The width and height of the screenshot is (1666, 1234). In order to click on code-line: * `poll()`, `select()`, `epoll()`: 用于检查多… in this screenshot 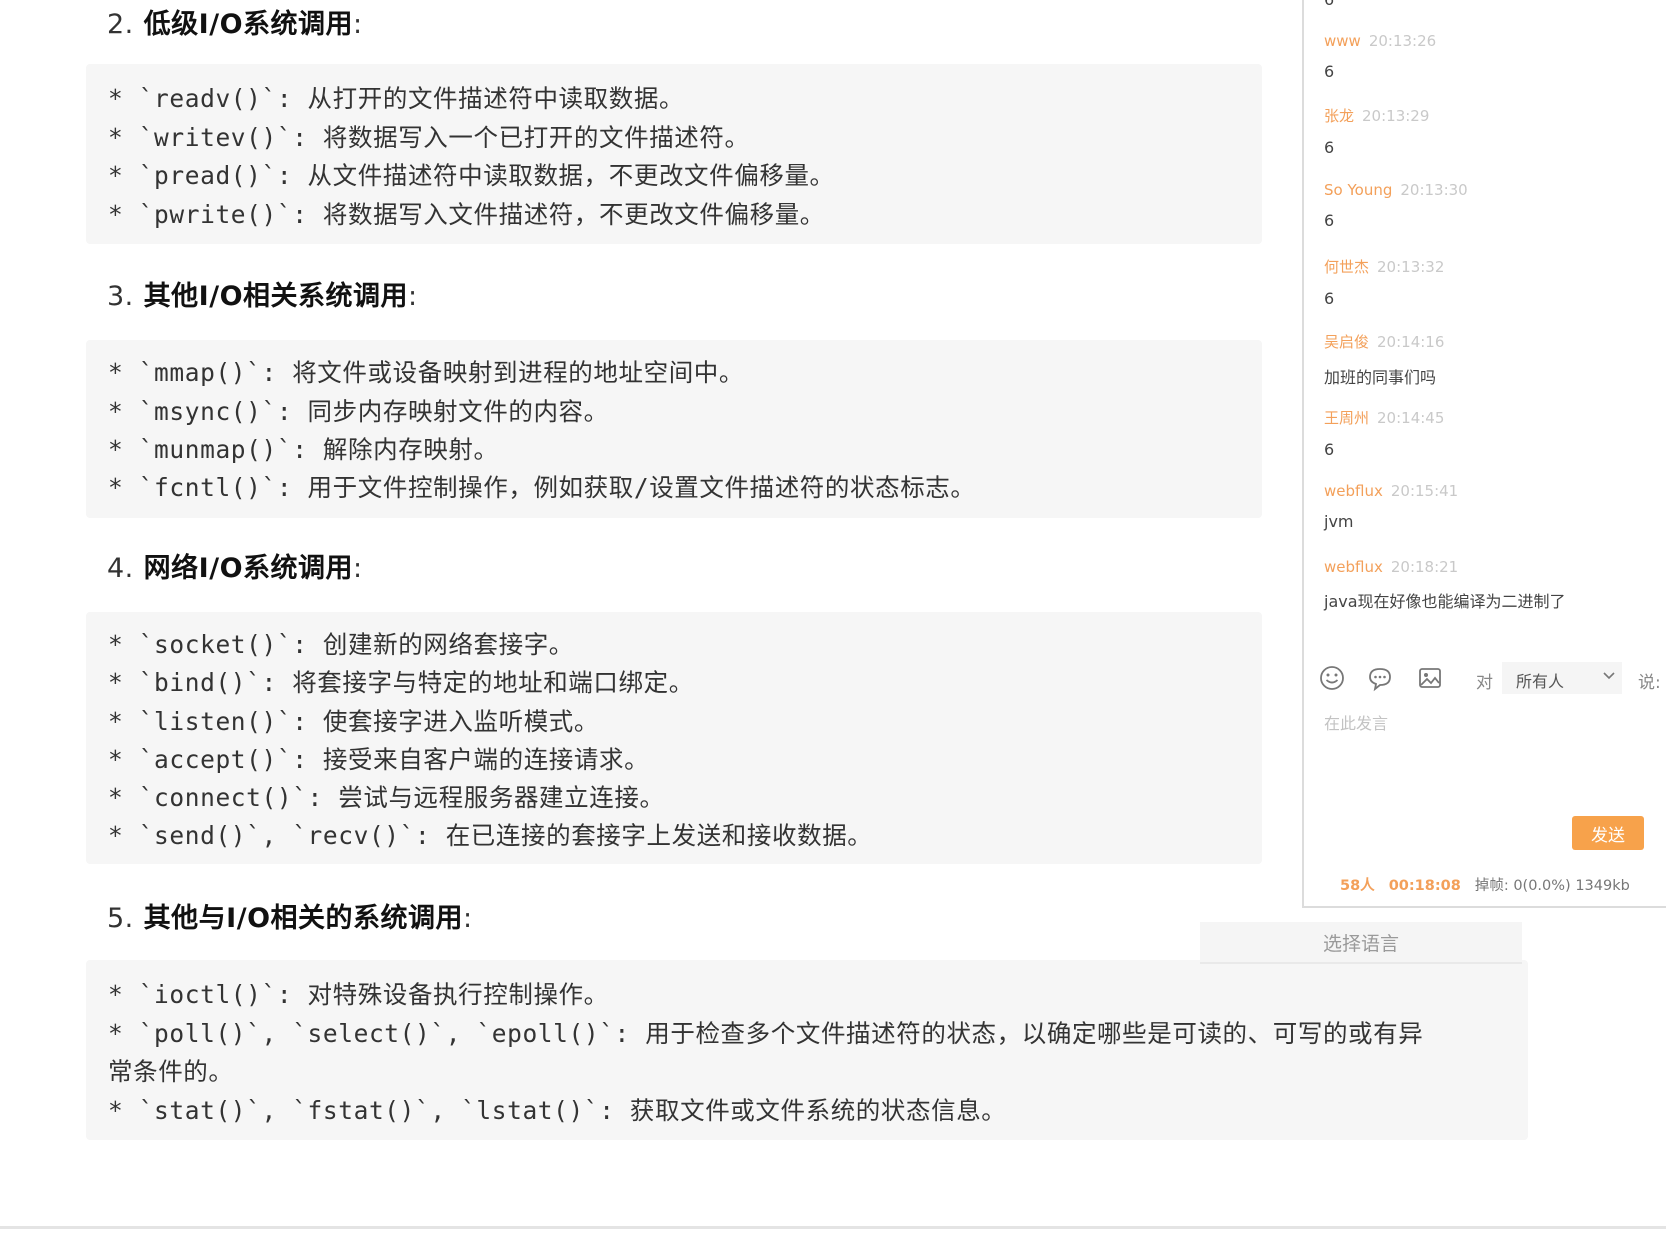, I will do `click(766, 1033)`.